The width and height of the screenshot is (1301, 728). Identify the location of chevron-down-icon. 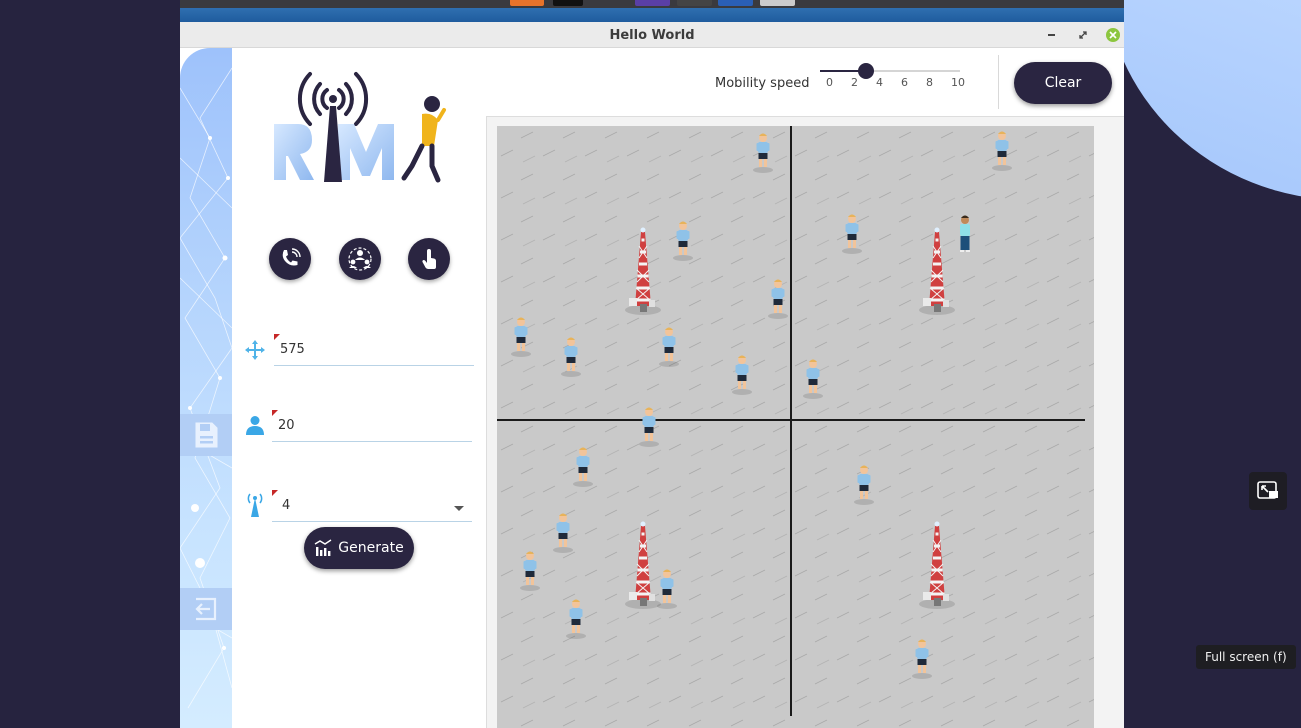
(459, 508).